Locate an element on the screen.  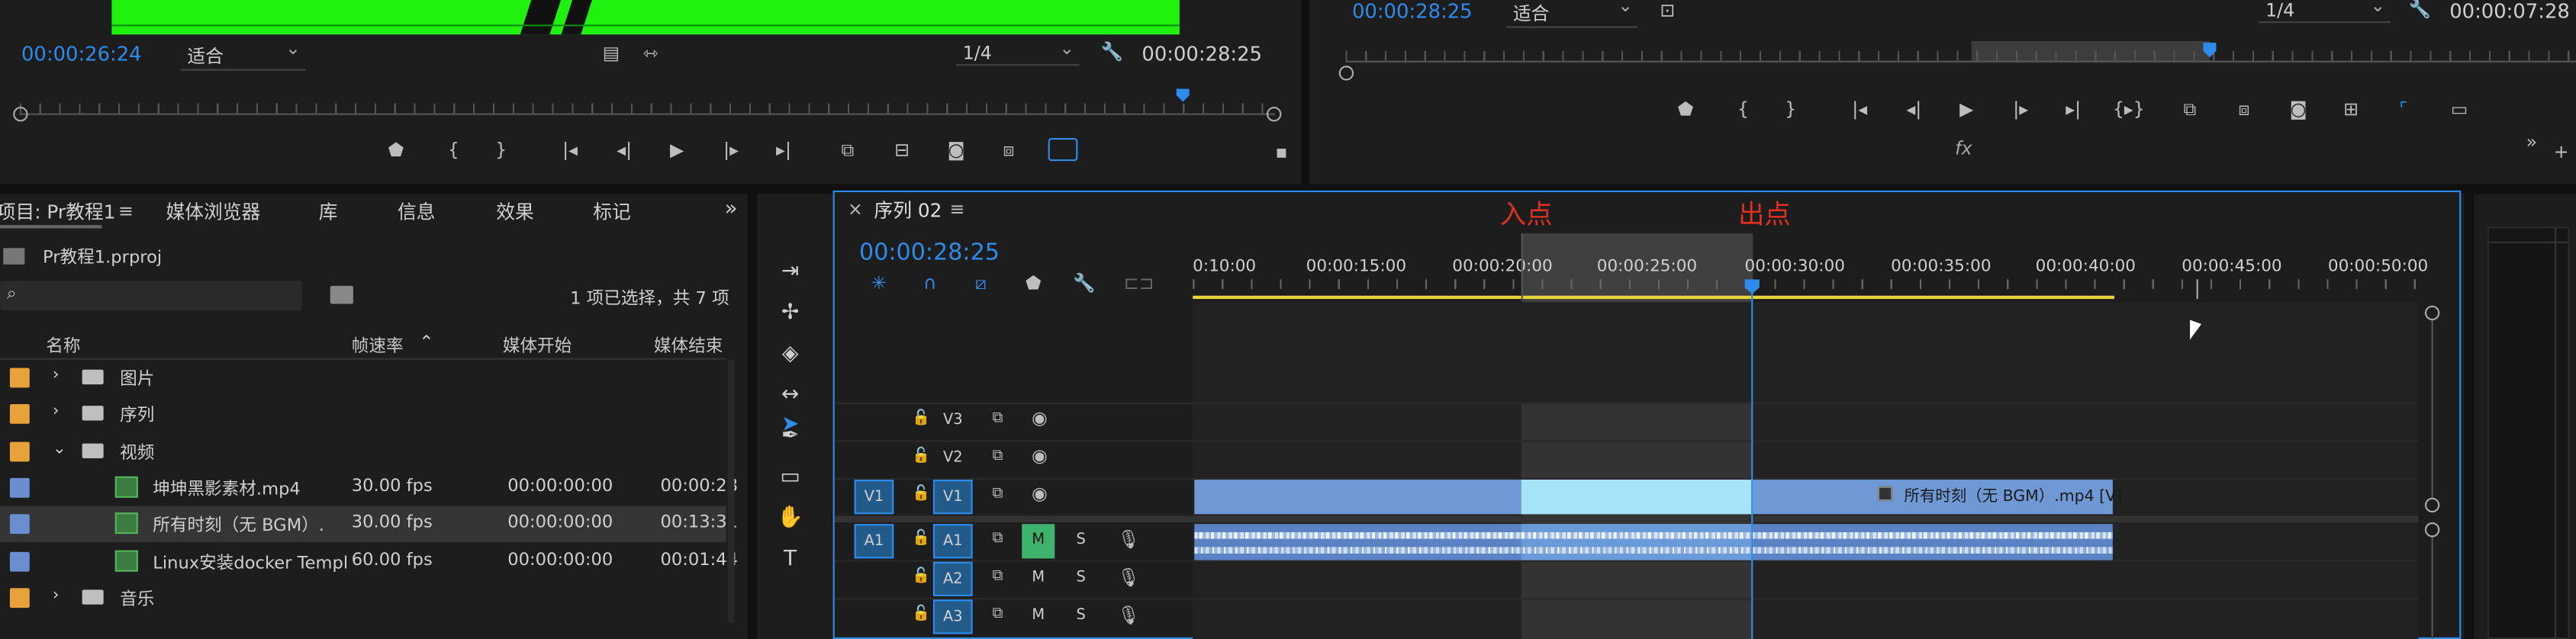
project-item-row-selected: 所有时刻（无 BGM）. 30.00 fps 00:00:00:00 00:13:31 is located at coordinates (369, 524).